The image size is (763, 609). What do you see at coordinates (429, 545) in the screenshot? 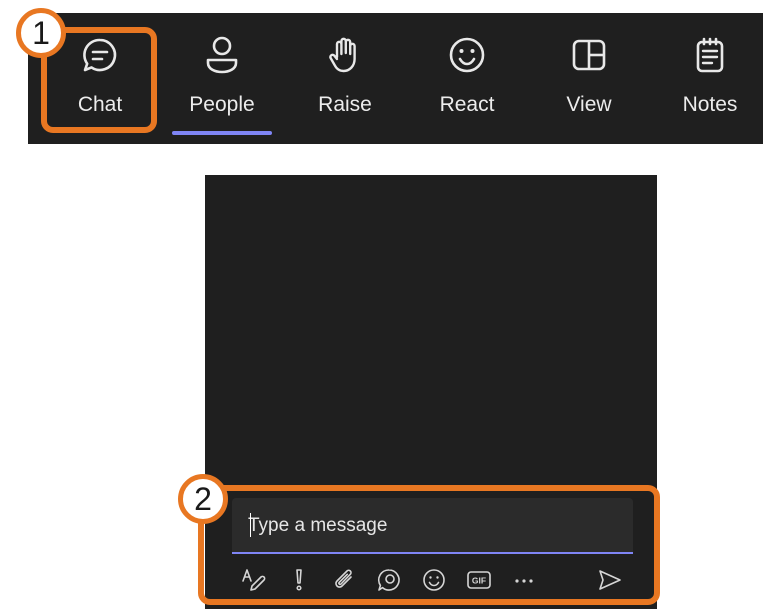
I see `callout-box-compose` at bounding box center [429, 545].